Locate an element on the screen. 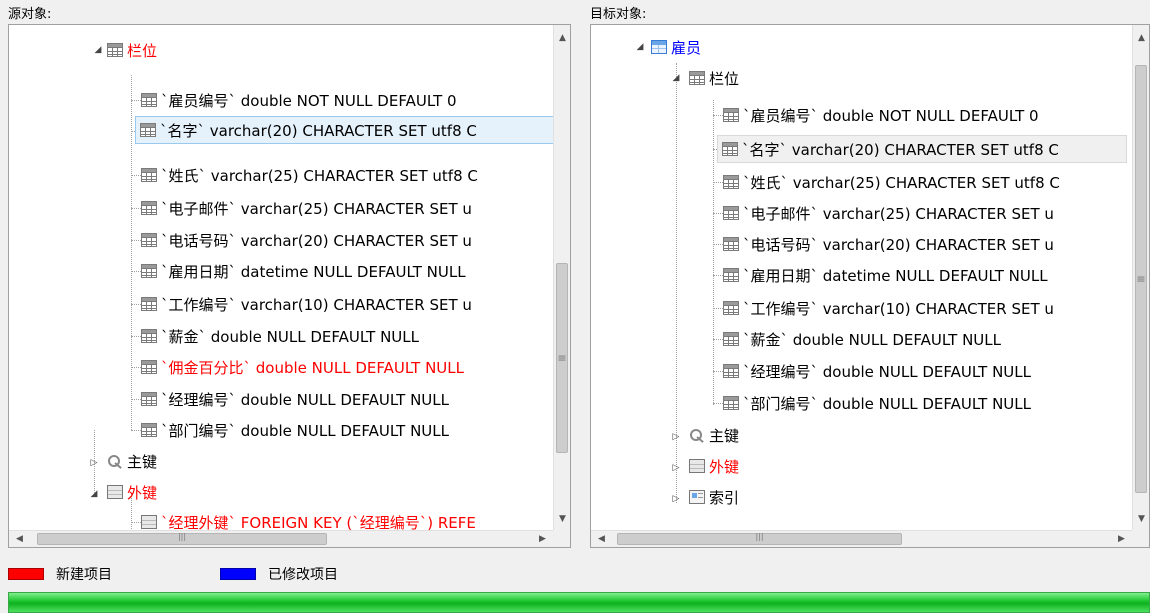  table-icon is located at coordinates (659, 47).